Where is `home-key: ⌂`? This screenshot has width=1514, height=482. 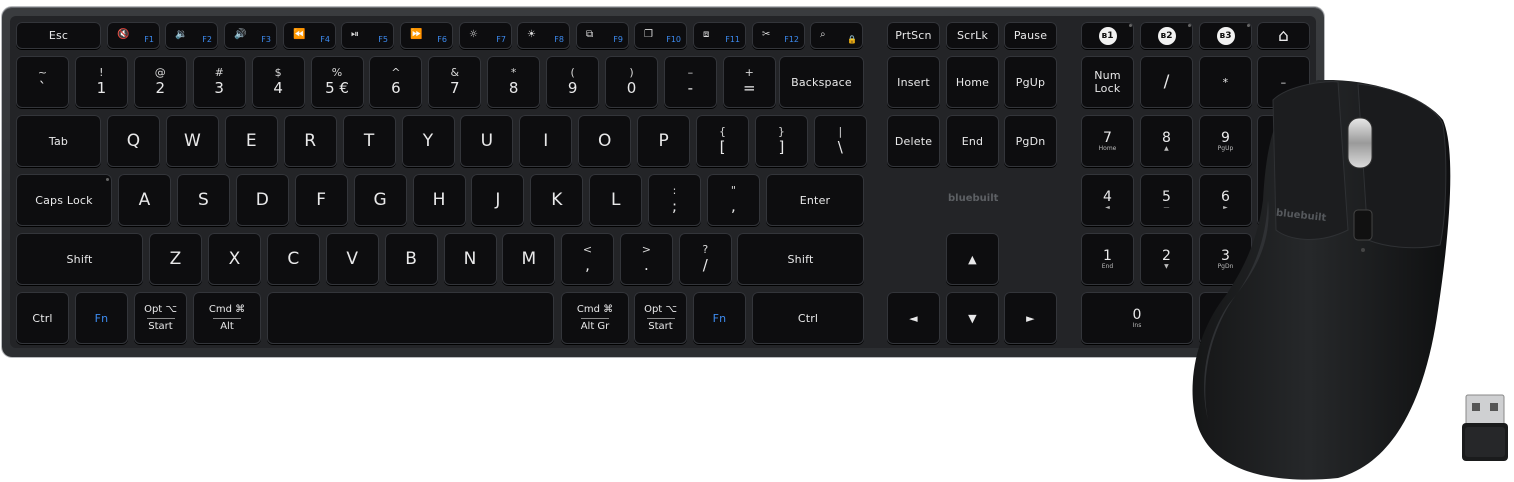
home-key: ⌂ is located at coordinates (1283, 35).